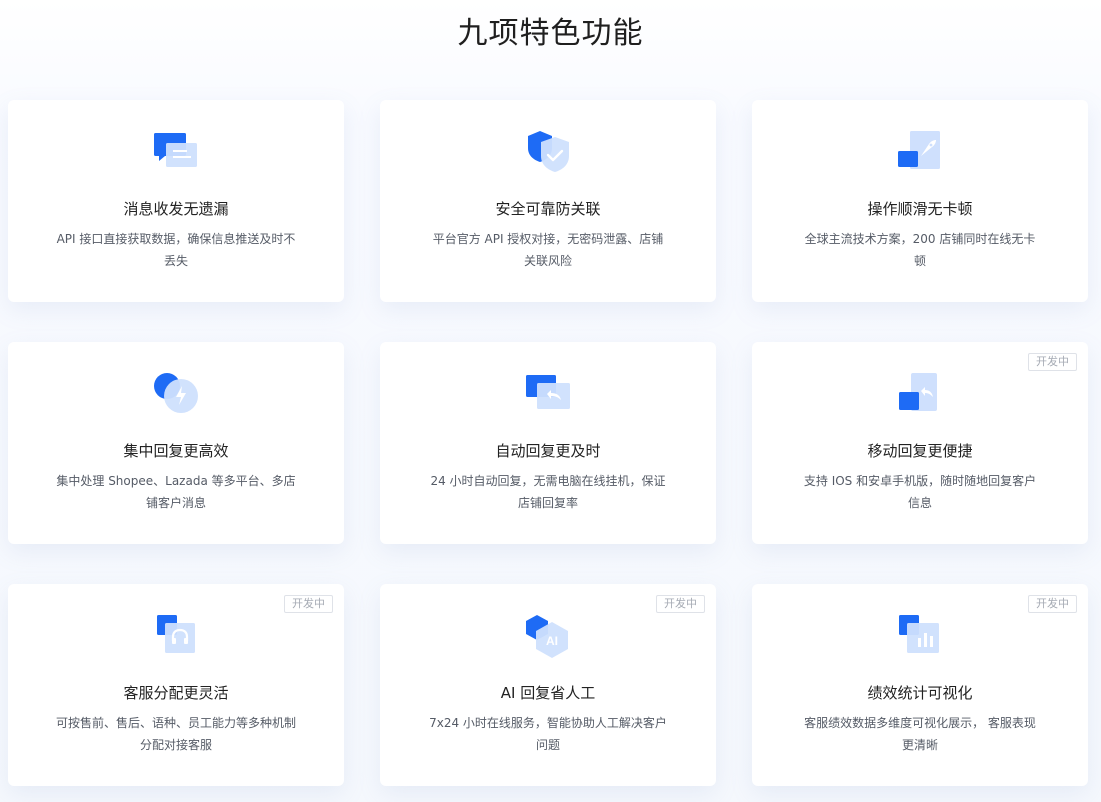 The height and width of the screenshot is (802, 1101). What do you see at coordinates (548, 734) in the screenshot?
I see `feature-desc: 7x24 小时在线服务，智能协助人工解决客户问题` at bounding box center [548, 734].